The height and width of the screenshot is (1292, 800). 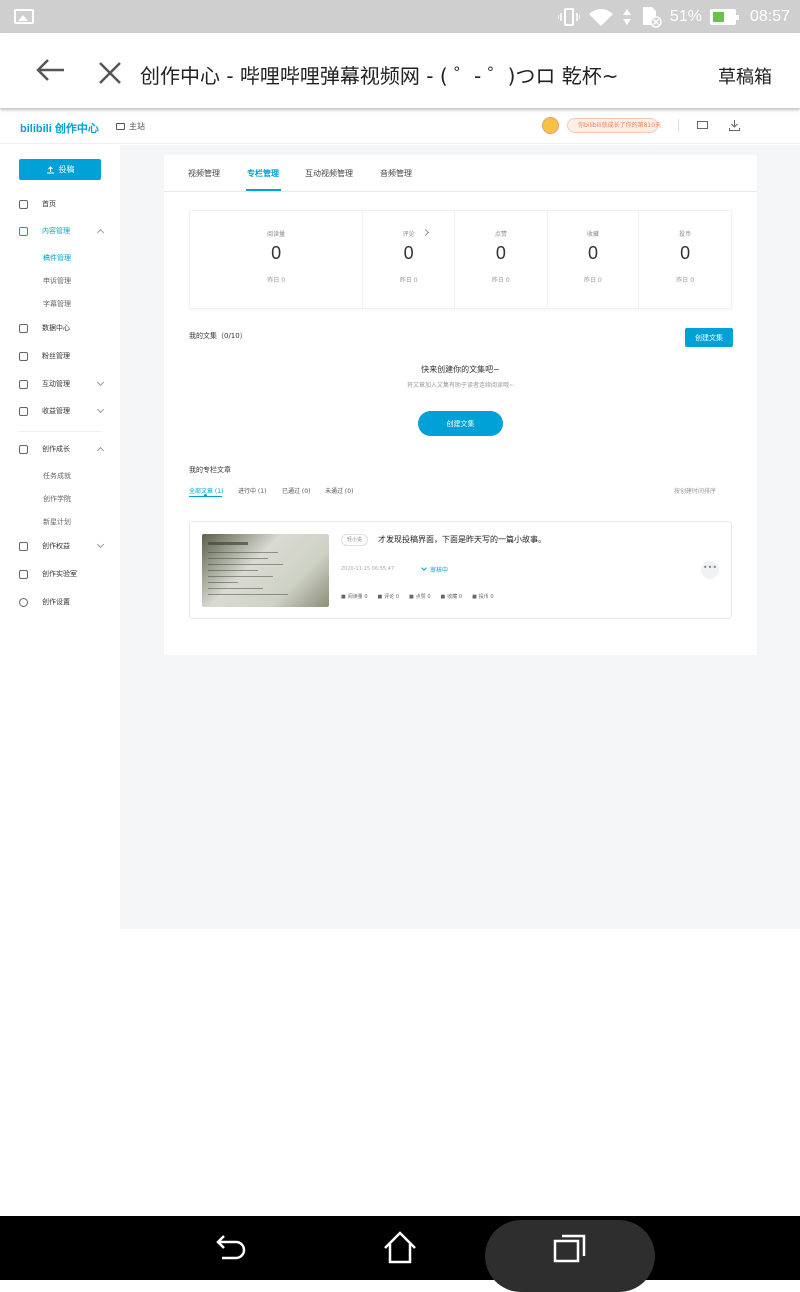 I want to click on sidebar-item-label: 创作设置, so click(x=56, y=602).